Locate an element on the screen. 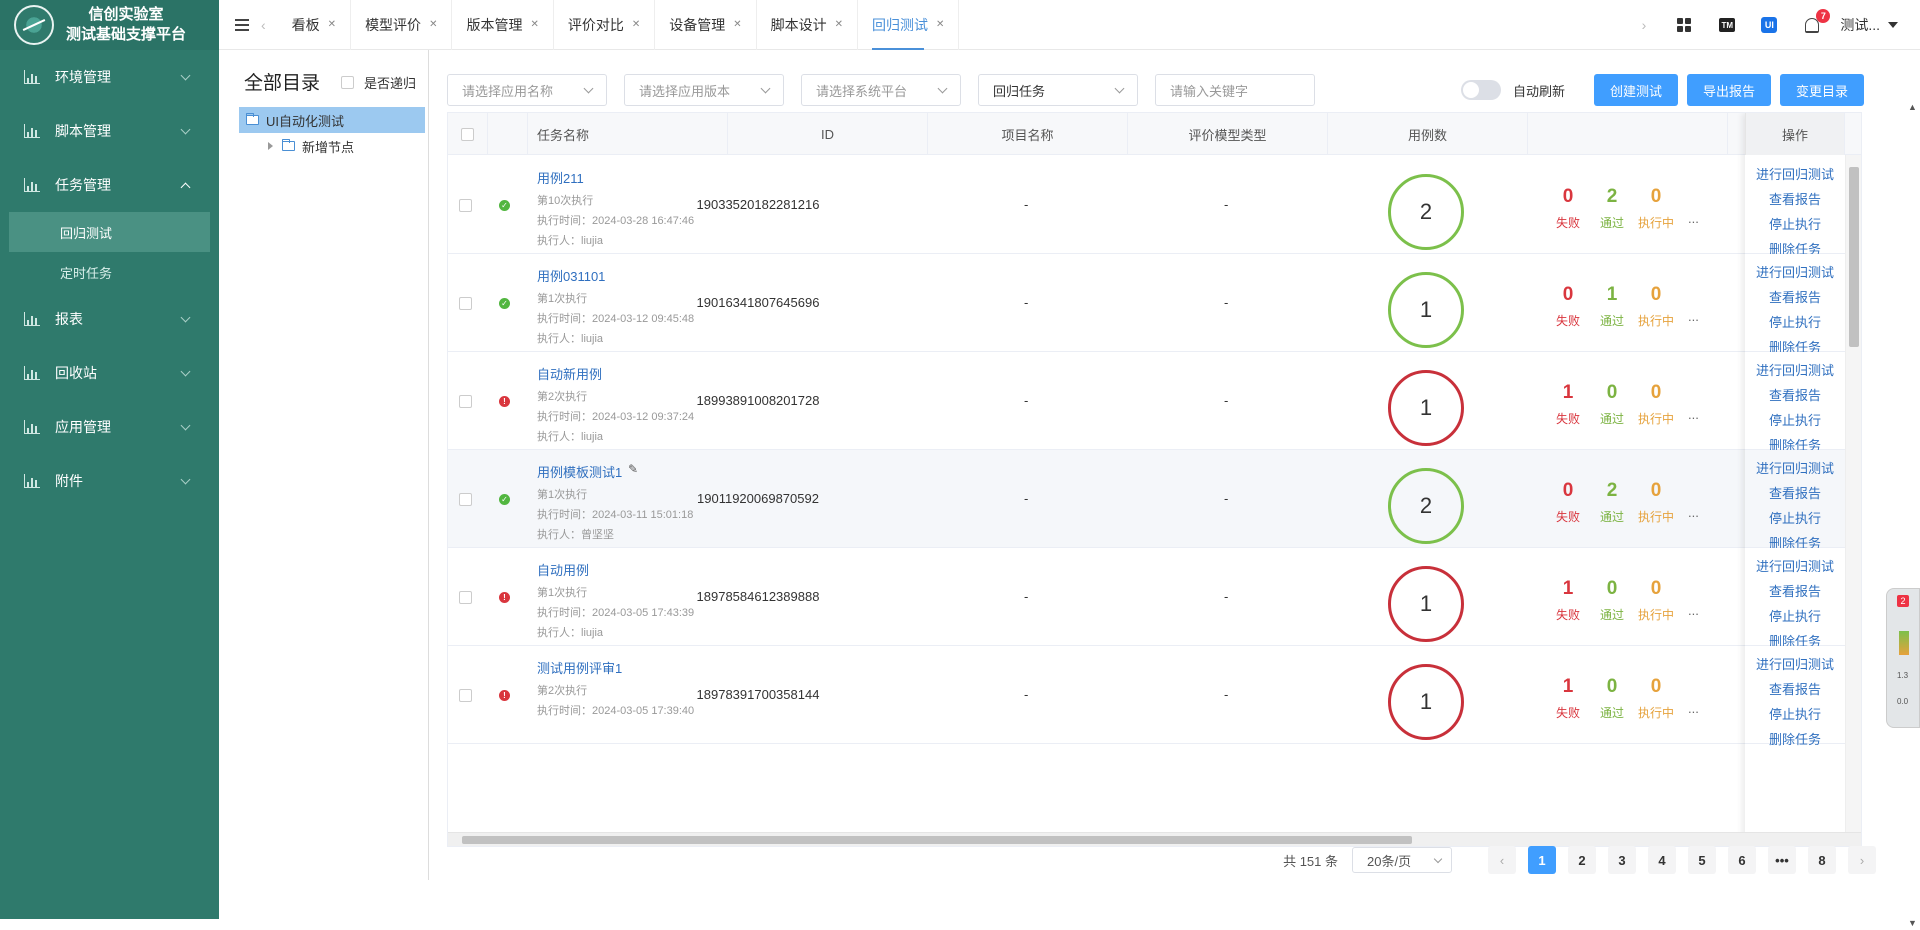 The height and width of the screenshot is (930, 1920). case-count: 1 is located at coordinates (1426, 702).